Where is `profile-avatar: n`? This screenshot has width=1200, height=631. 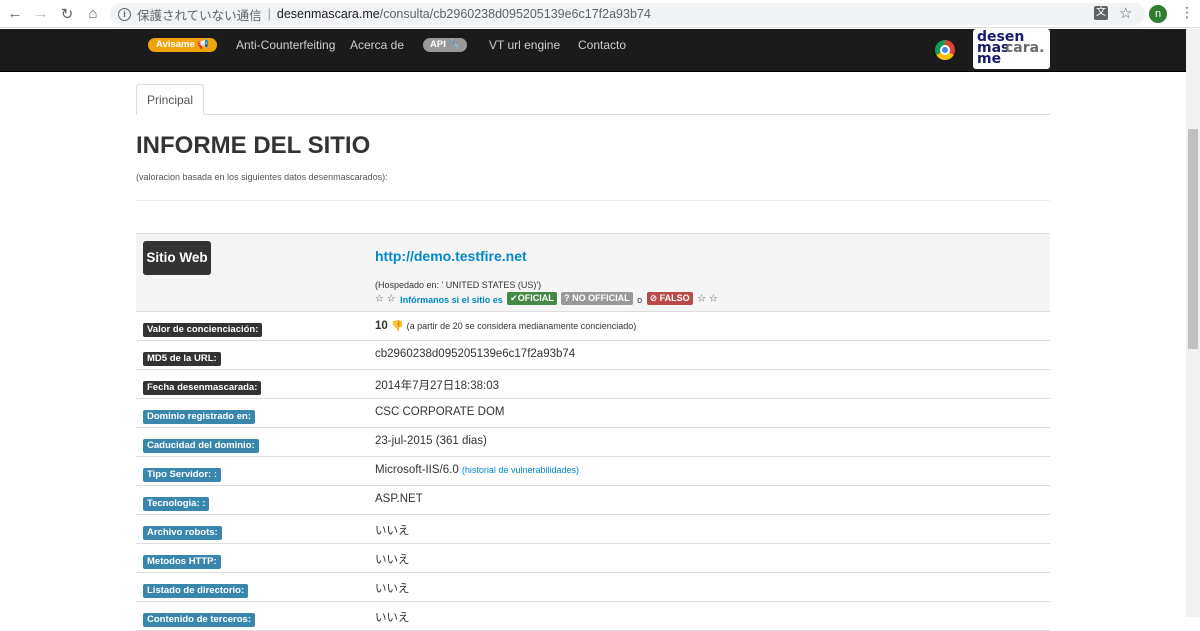 profile-avatar: n is located at coordinates (1158, 14).